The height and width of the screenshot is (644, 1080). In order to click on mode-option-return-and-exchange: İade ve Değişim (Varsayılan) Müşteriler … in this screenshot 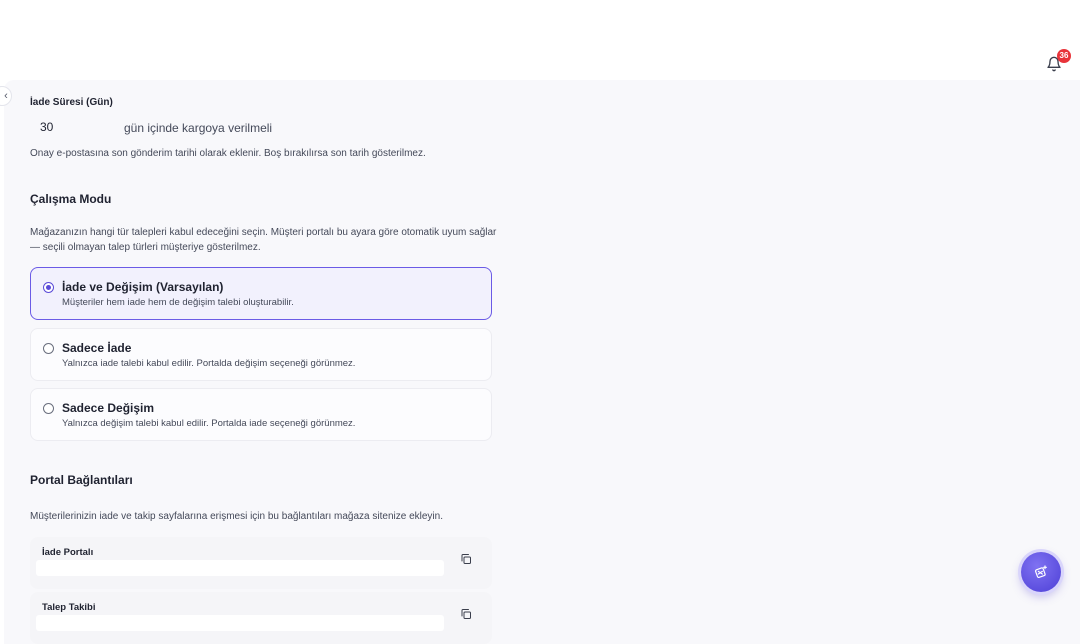, I will do `click(261, 293)`.